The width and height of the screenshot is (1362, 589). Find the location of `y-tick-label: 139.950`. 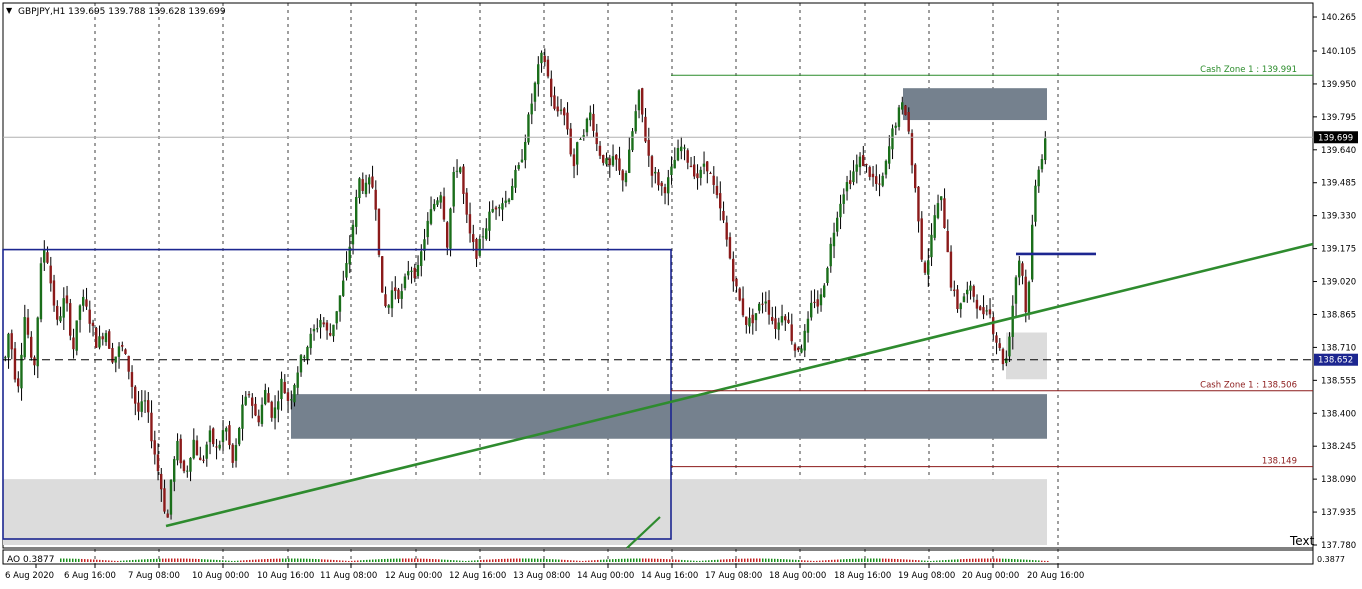

y-tick-label: 139.950 is located at coordinates (1338, 85).